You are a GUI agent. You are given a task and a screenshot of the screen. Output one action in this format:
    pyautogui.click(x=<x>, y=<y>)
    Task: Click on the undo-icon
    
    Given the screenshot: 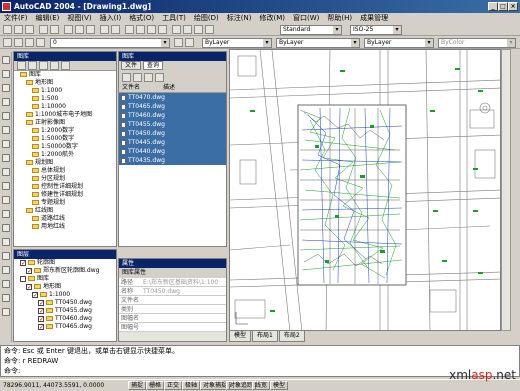 What is the action you would take?
    pyautogui.click(x=104, y=29)
    